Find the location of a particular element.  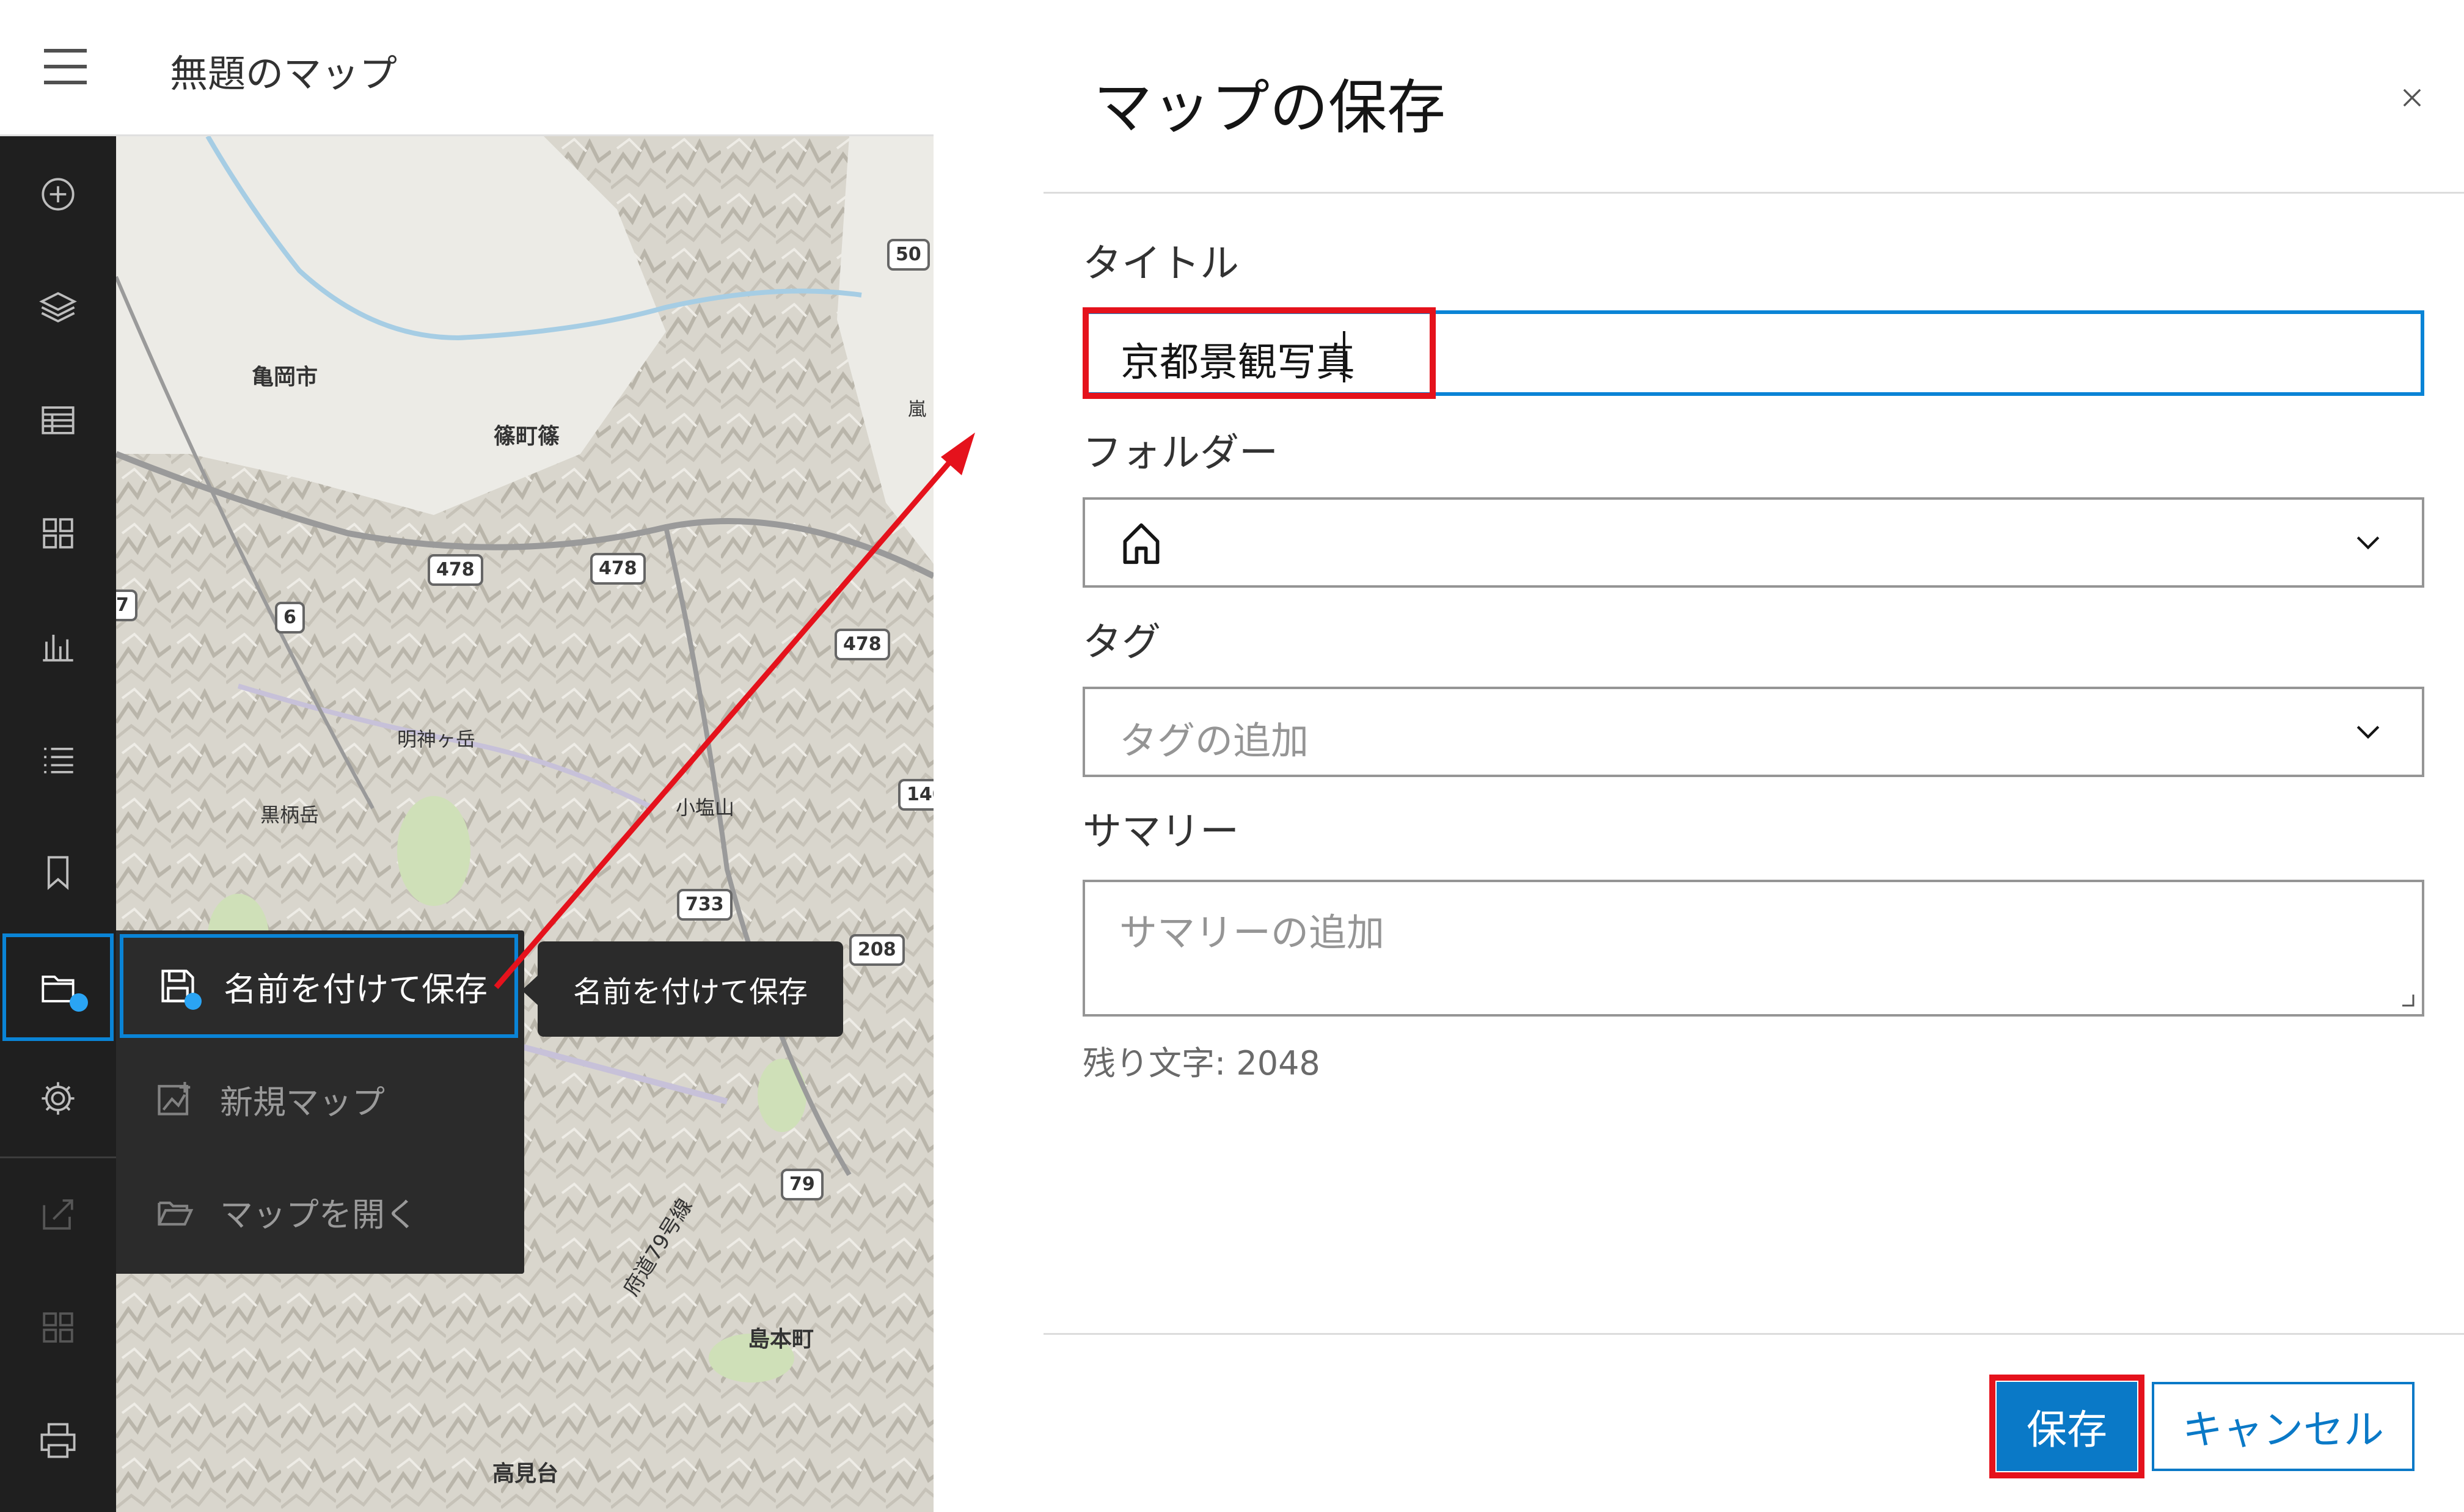

tags-select: タグの追加 is located at coordinates (1753, 732).